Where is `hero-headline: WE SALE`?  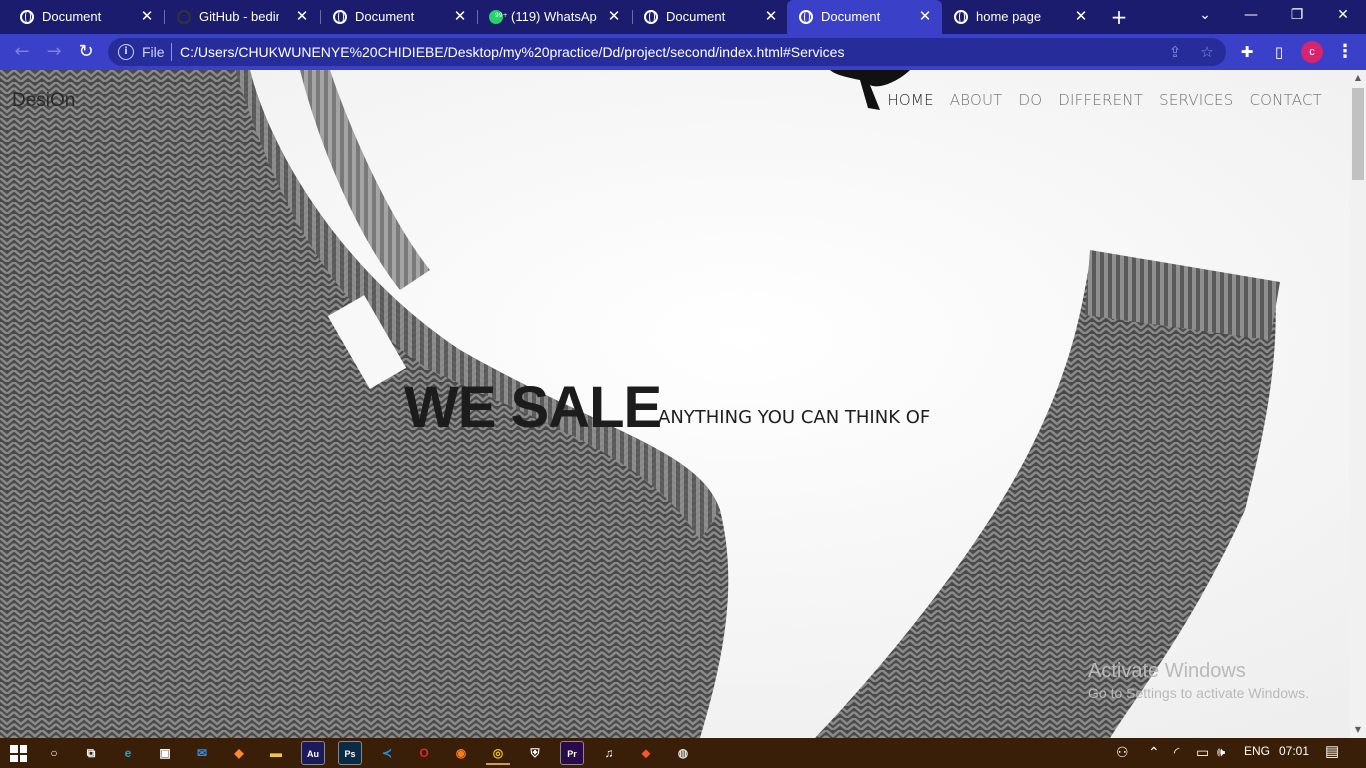 hero-headline: WE SALE is located at coordinates (533, 407).